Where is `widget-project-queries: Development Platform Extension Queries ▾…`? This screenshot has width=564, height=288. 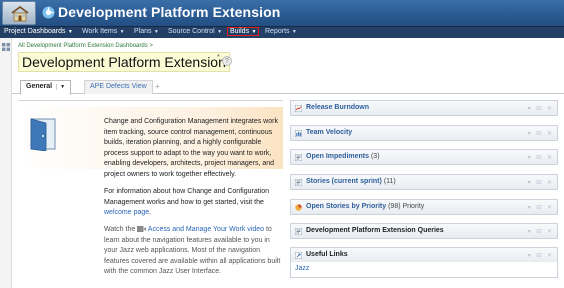
widget-project-queries: Development Platform Extension Queries ▾… is located at coordinates (424, 231).